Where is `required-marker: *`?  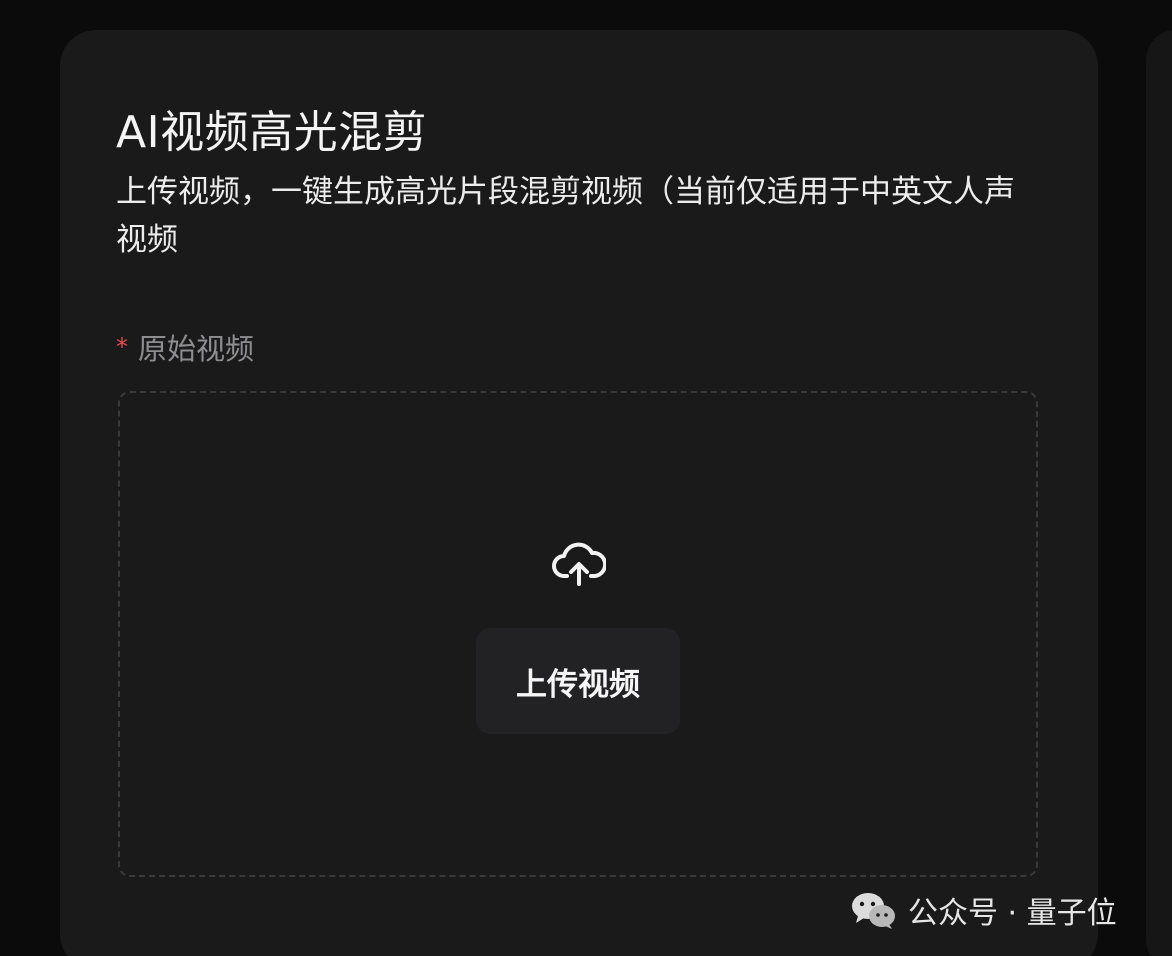 required-marker: * is located at coordinates (122, 347).